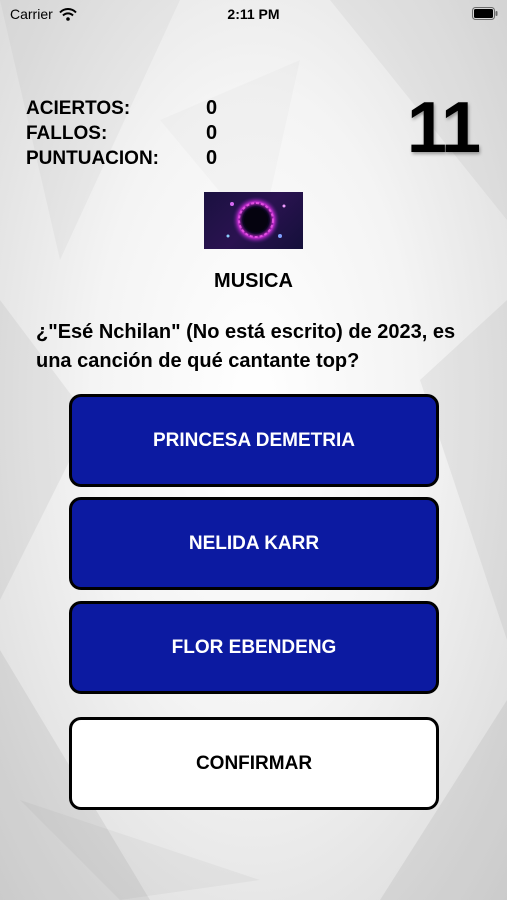 The image size is (507, 900). I want to click on stat-label: ACIERTOS:, so click(78, 108).